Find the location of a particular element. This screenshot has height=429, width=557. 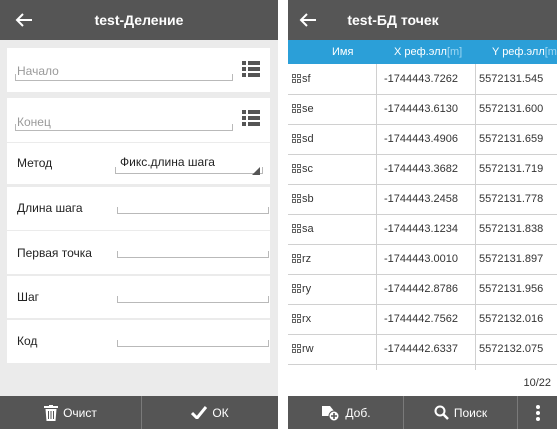

first-point-label: Первая точка is located at coordinates (54, 253).